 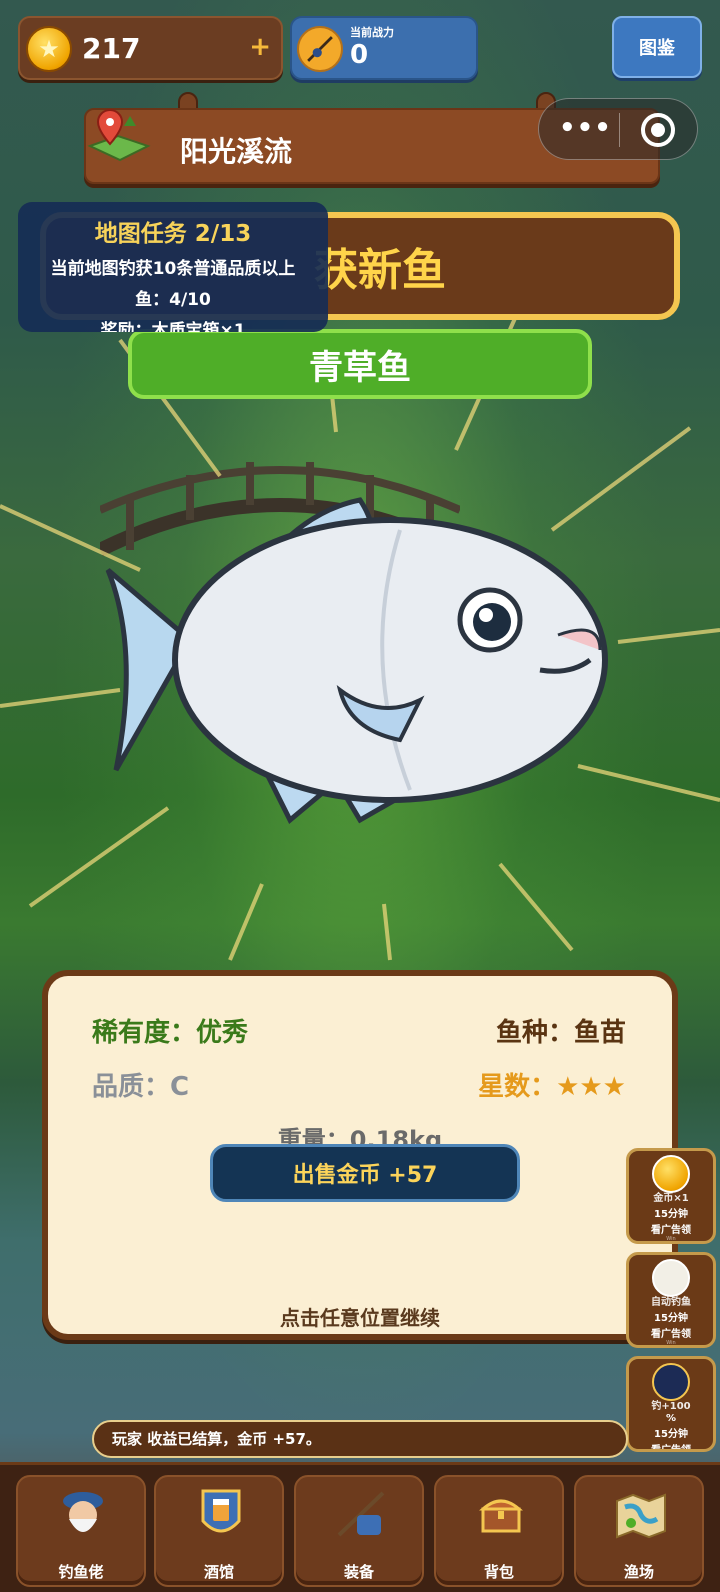 I want to click on nav-backpack: 背包, so click(x=499, y=1531).